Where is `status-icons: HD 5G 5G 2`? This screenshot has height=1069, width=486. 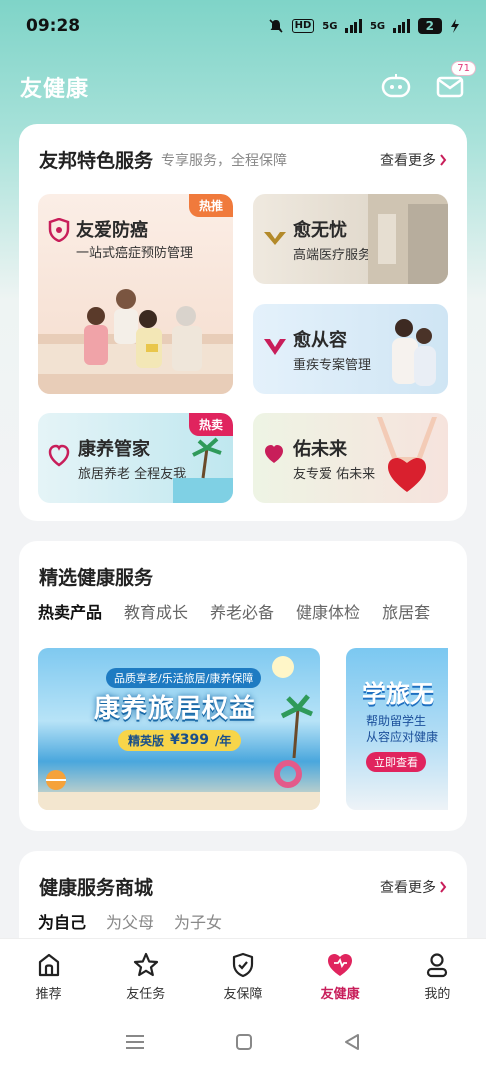
status-icons: HD 5G 5G 2 is located at coordinates (364, 26).